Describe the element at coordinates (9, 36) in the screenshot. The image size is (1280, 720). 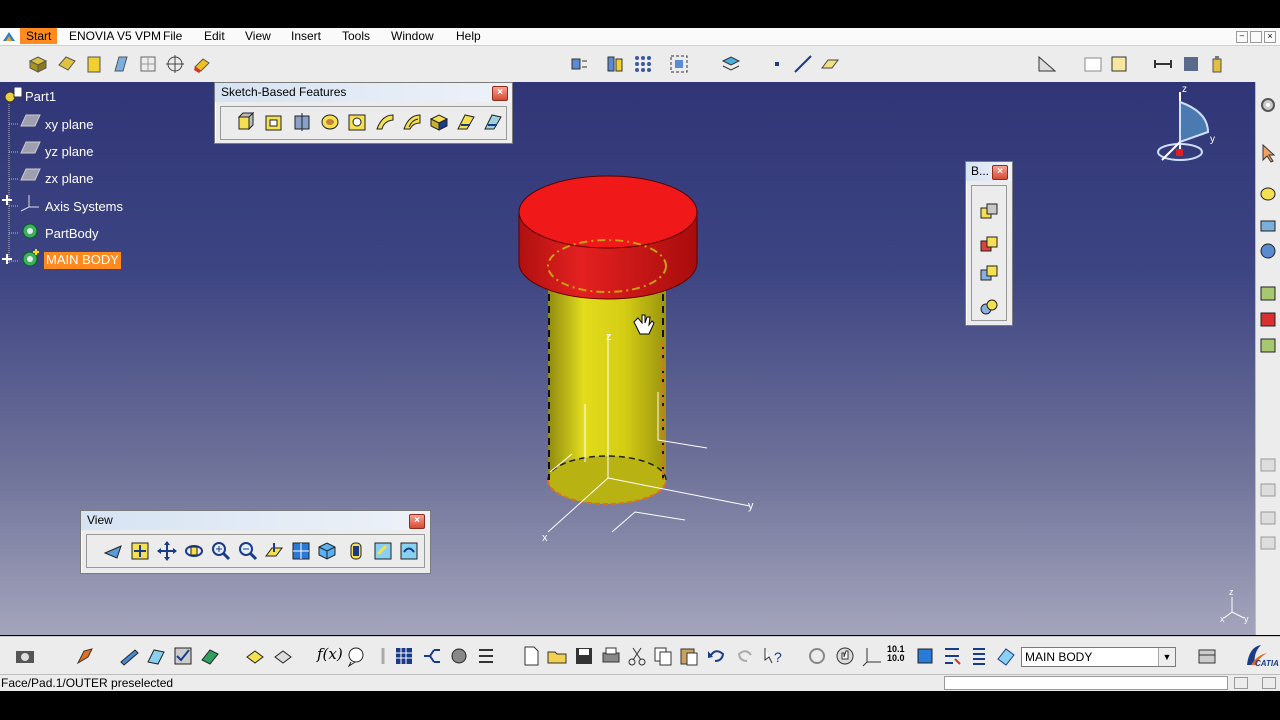
I see `catia-app-icon` at that location.